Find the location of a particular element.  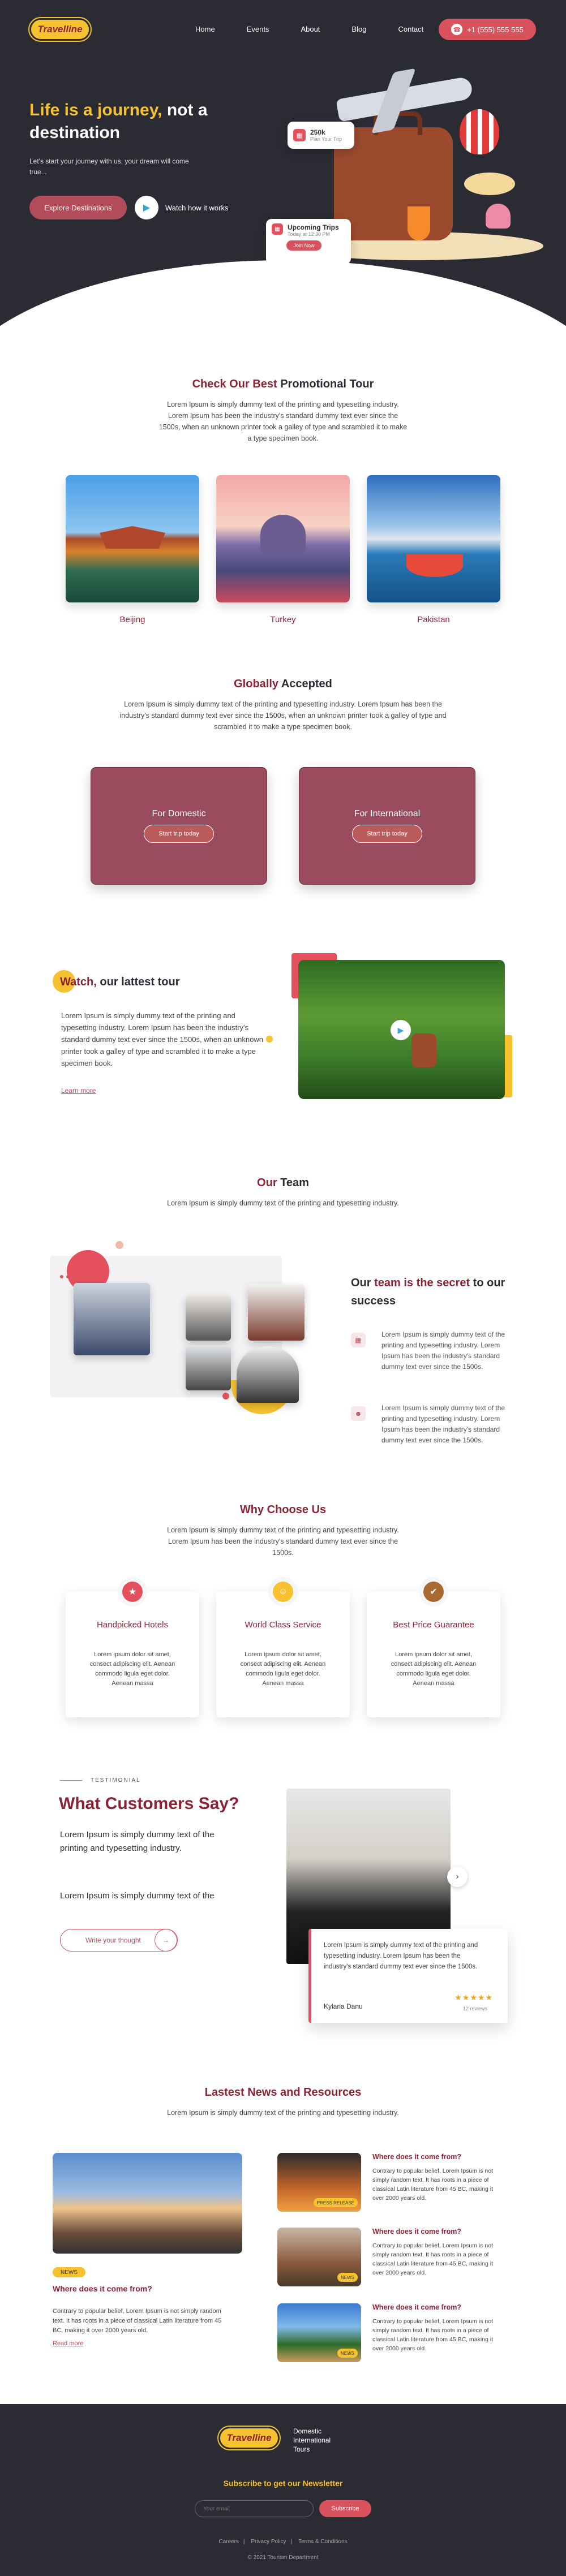

boat-shape is located at coordinates (434, 565).